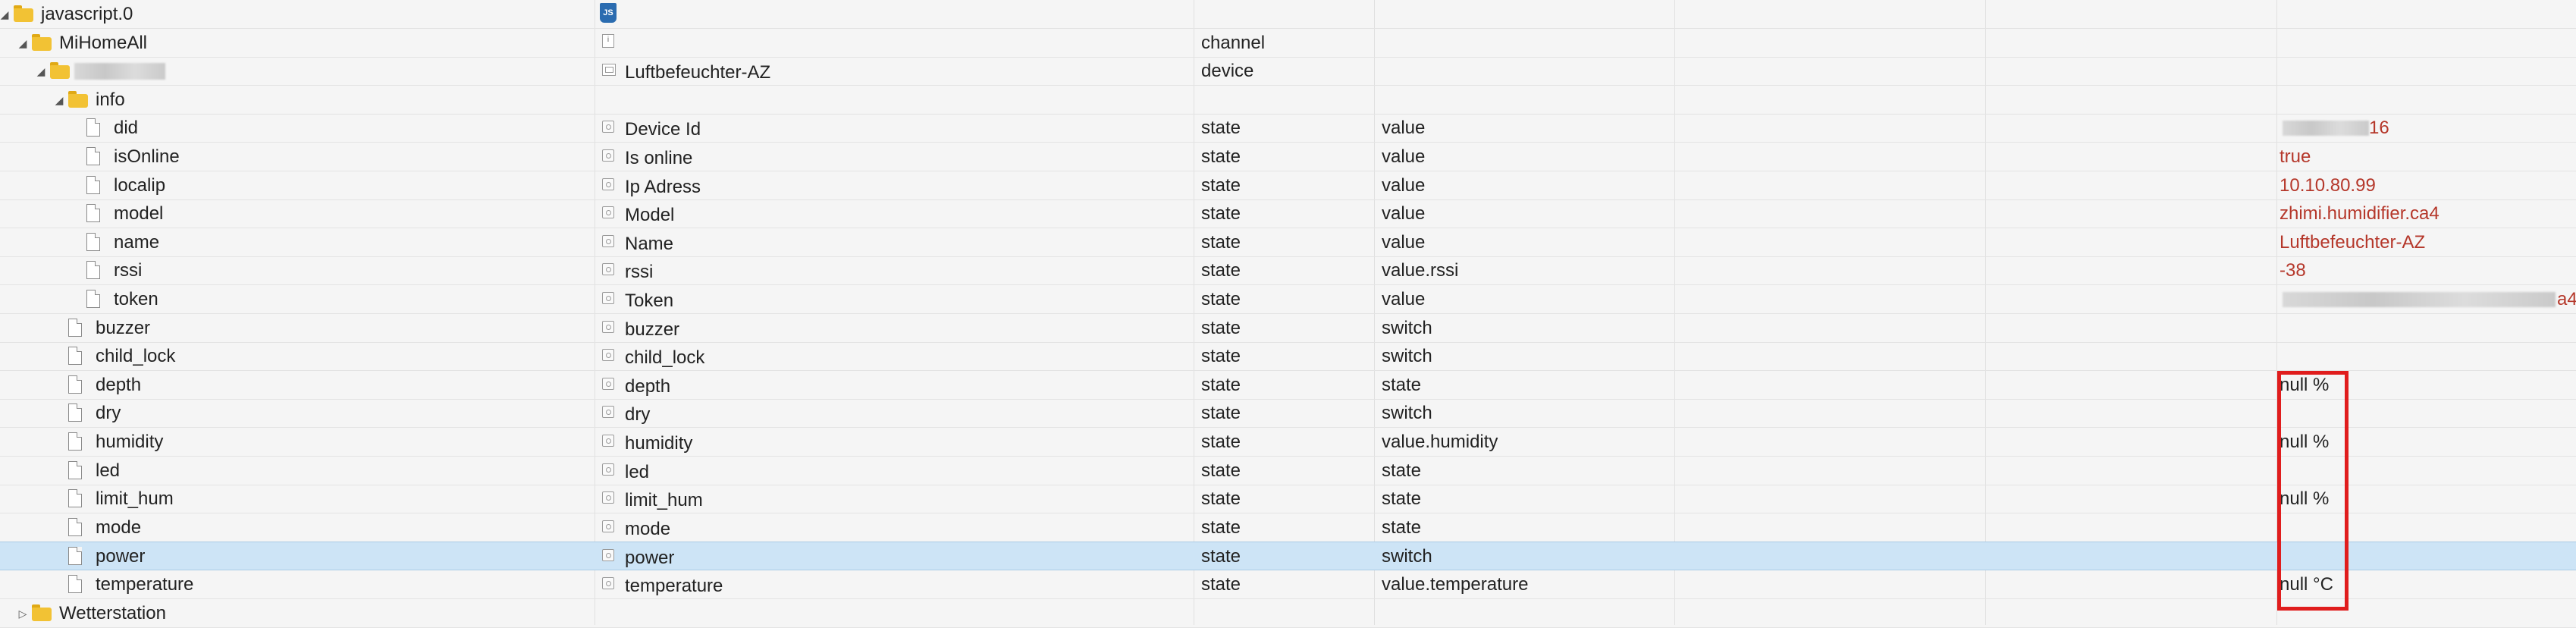 The image size is (2576, 628). I want to click on object-value: true, so click(2427, 157).